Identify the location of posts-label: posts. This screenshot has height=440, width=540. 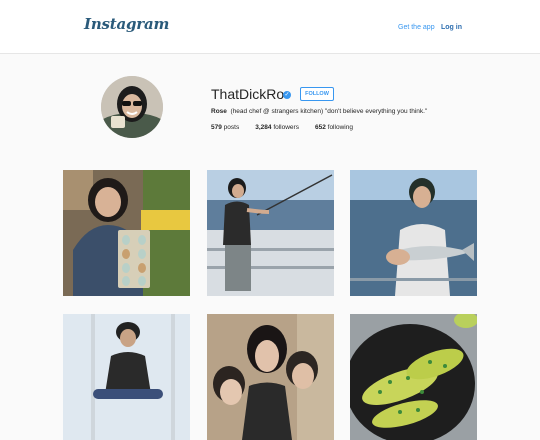
(231, 127).